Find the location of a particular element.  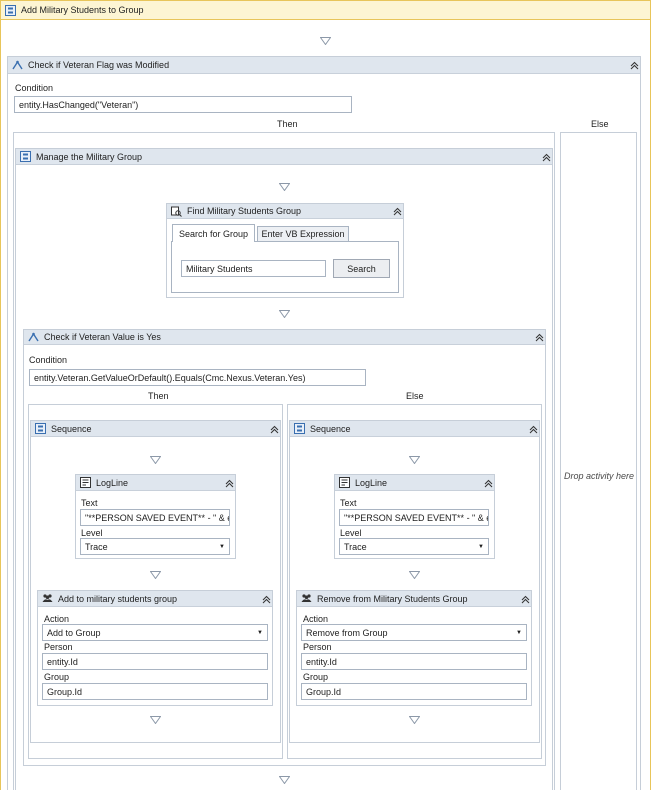

tab-search-for-group: Search for Group is located at coordinates (213, 233).